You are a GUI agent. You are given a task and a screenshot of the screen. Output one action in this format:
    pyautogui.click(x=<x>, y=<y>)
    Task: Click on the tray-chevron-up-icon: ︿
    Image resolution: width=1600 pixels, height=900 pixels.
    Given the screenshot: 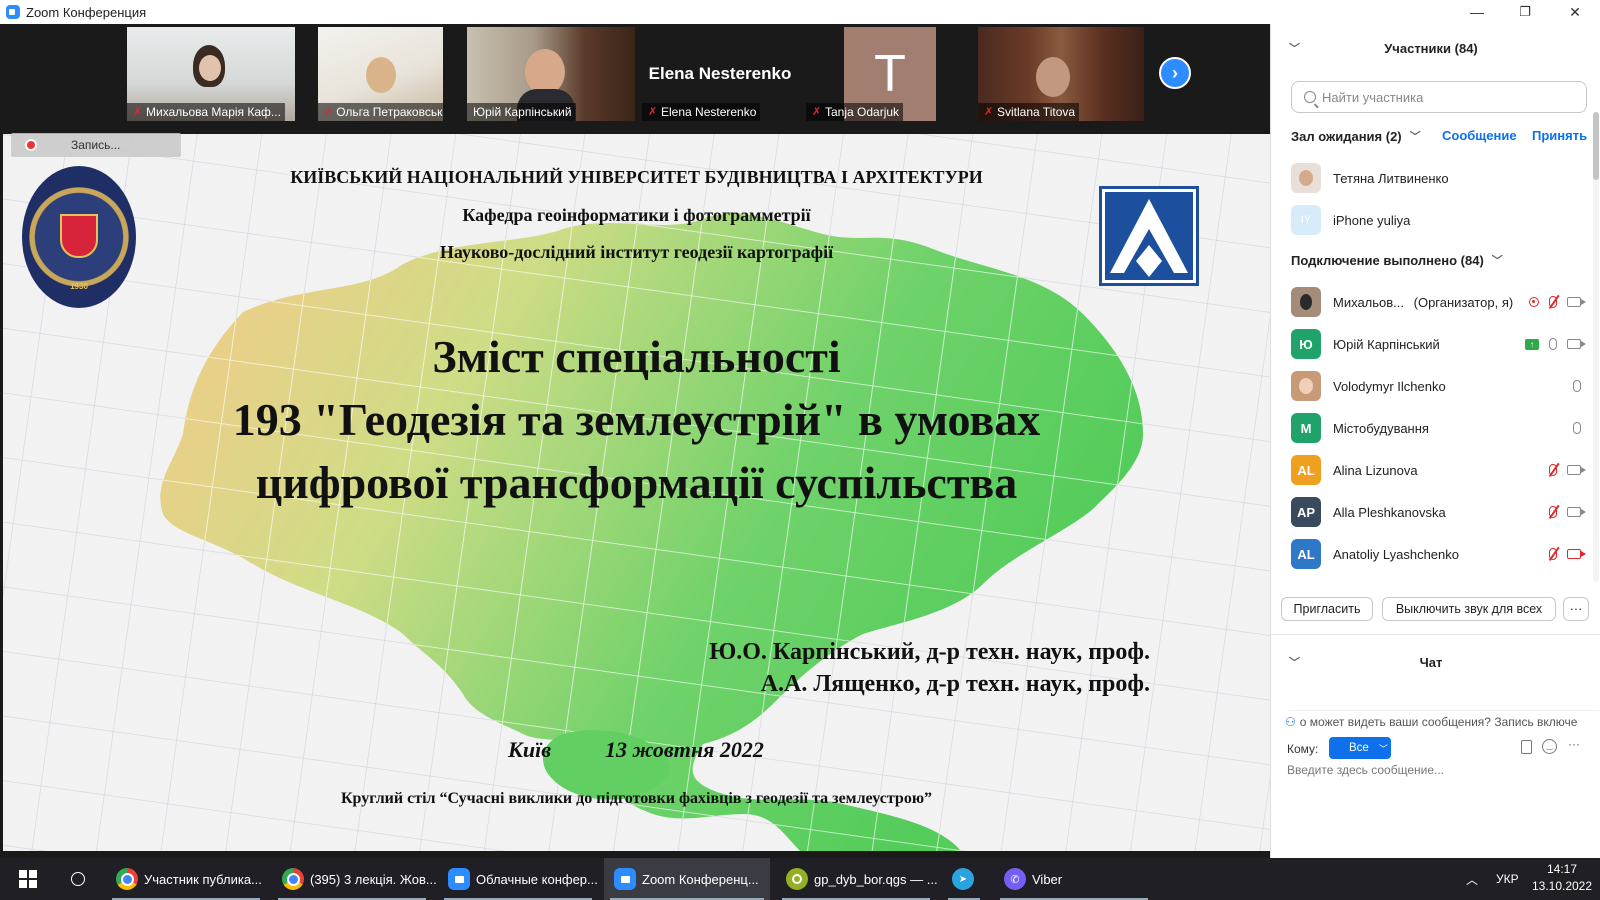 What is the action you would take?
    pyautogui.click(x=1473, y=879)
    